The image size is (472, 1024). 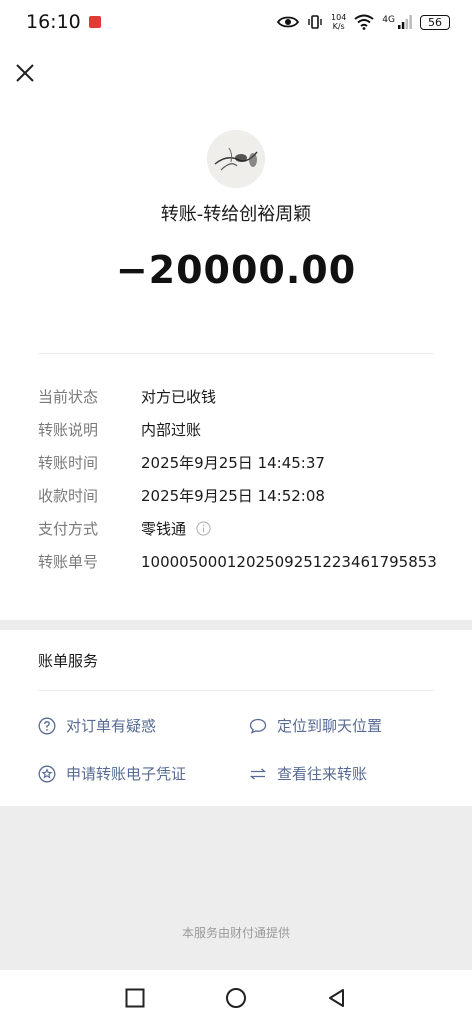 I want to click on detail-row-status: 当前状态 对方已收钱, so click(x=248, y=396).